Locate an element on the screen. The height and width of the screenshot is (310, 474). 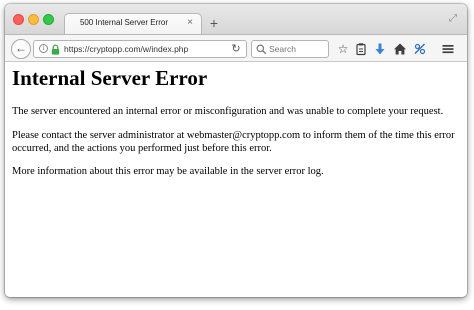
info-icon: i is located at coordinates (43, 48).